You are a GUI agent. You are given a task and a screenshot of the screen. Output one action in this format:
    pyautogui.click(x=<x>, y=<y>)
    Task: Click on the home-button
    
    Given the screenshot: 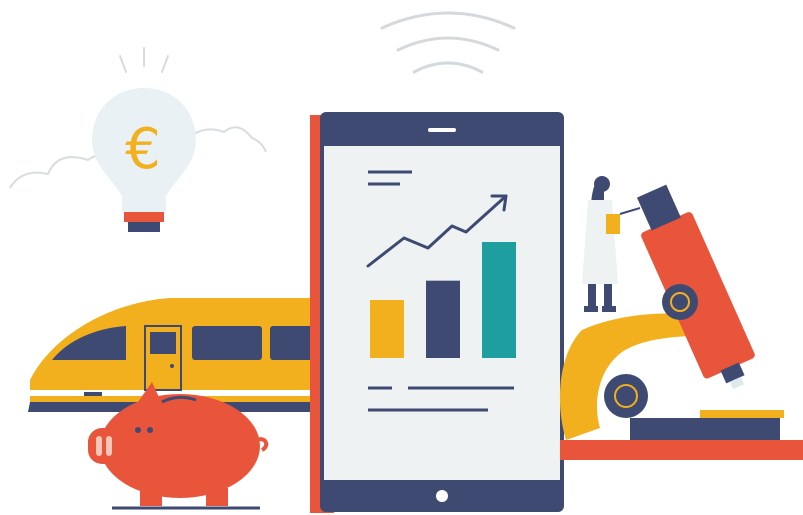 What is the action you would take?
    pyautogui.click(x=442, y=496)
    